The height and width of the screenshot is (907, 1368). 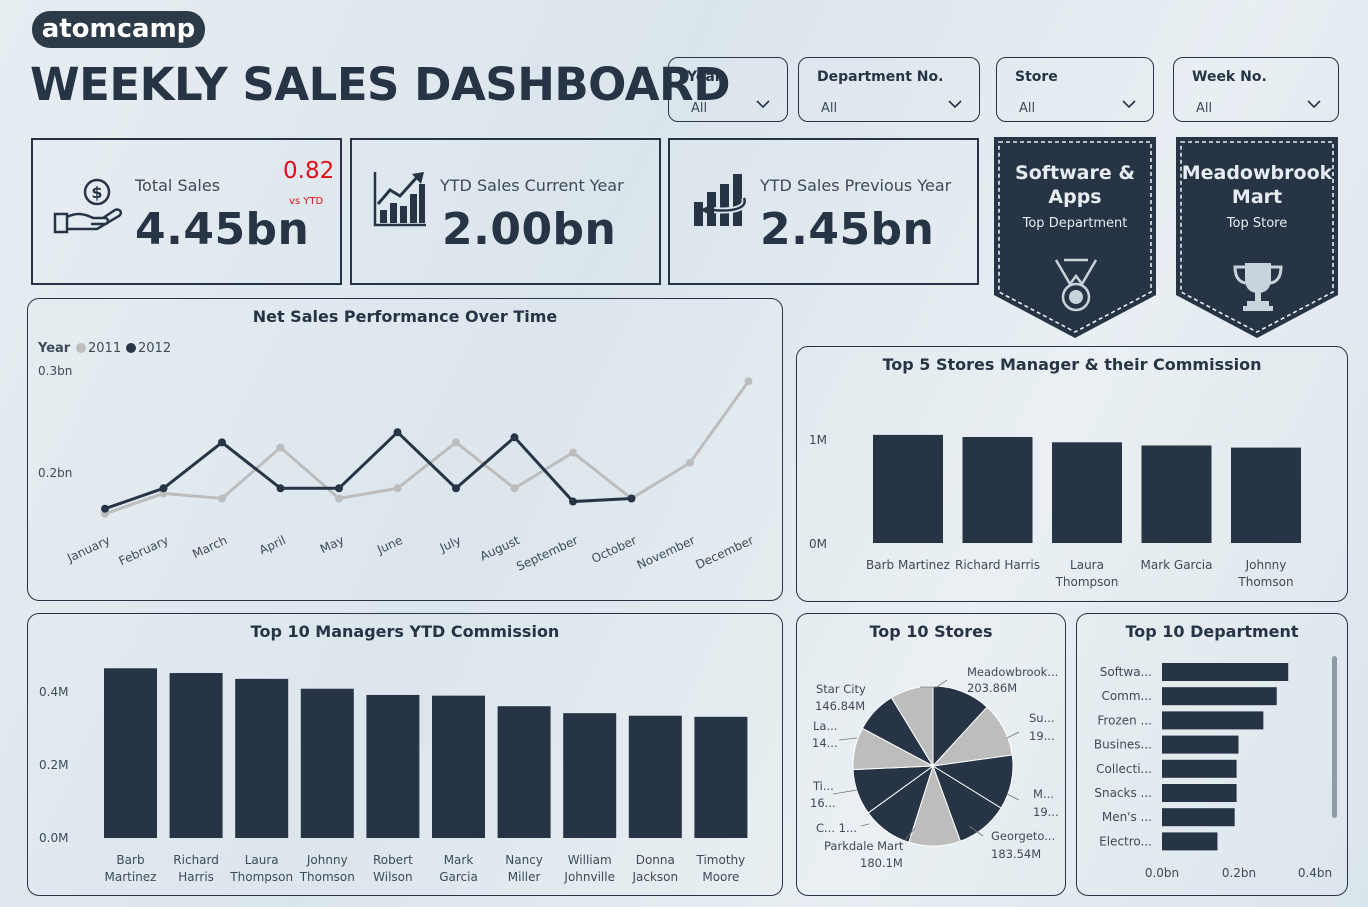 What do you see at coordinates (392, 877) in the screenshot?
I see `x-tick: Wilson` at bounding box center [392, 877].